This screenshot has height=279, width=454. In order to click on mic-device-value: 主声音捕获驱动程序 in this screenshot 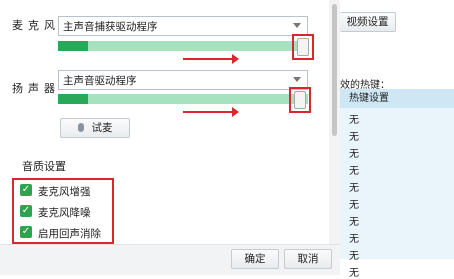, I will do `click(110, 27)`.